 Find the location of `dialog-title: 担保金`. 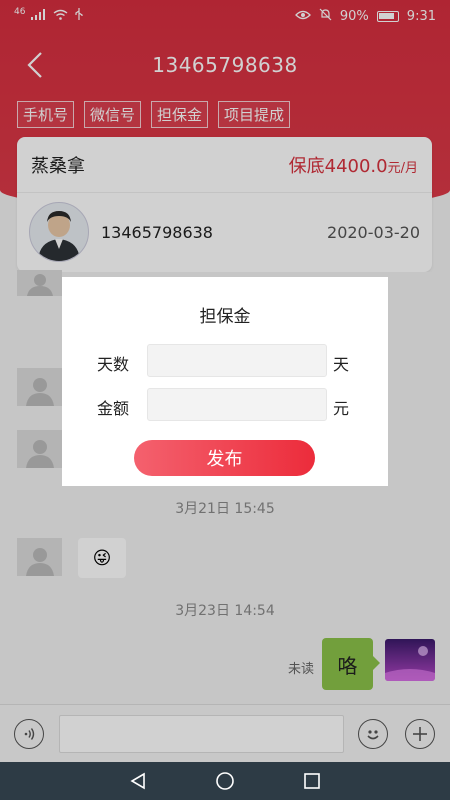

dialog-title: 担保金 is located at coordinates (225, 317).